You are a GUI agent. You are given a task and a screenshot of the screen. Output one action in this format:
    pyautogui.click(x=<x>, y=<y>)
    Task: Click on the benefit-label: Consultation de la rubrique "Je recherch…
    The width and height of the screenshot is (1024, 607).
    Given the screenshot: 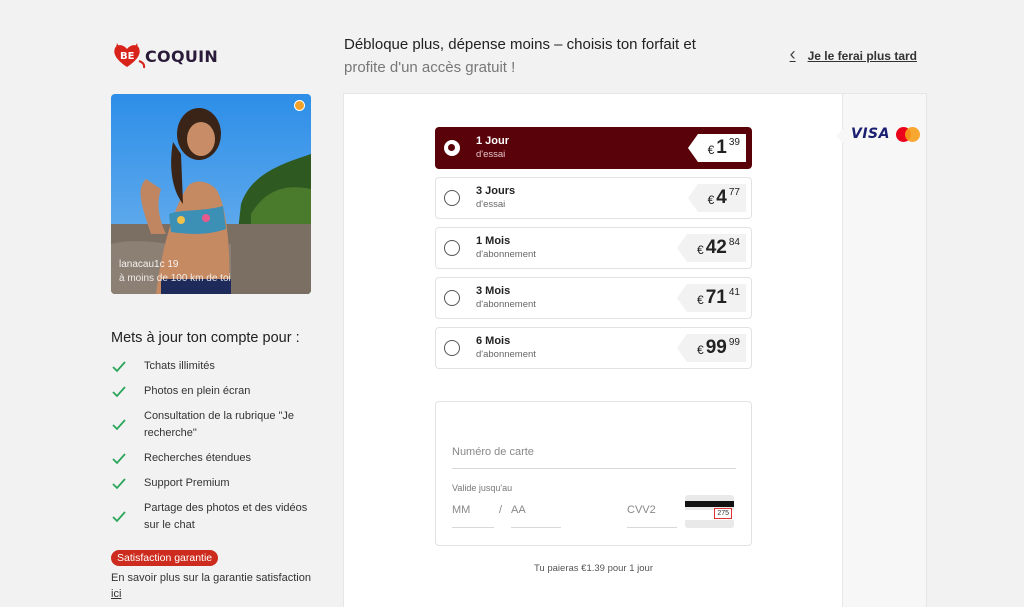 What is the action you would take?
    pyautogui.click(x=219, y=424)
    